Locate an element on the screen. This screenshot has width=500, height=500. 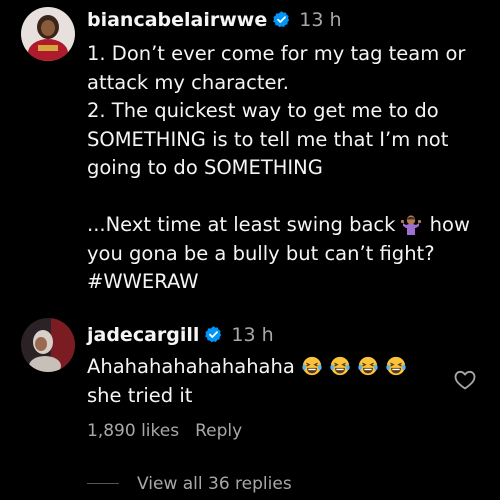
comment-line: SOMETHING is to tell me that I’m not is located at coordinates (268, 139).